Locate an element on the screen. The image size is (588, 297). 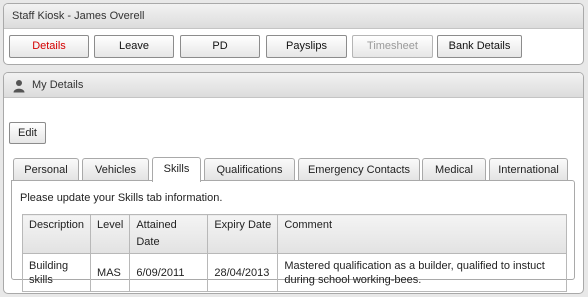
col-expiry-date: Expiry Date is located at coordinates (243, 234).